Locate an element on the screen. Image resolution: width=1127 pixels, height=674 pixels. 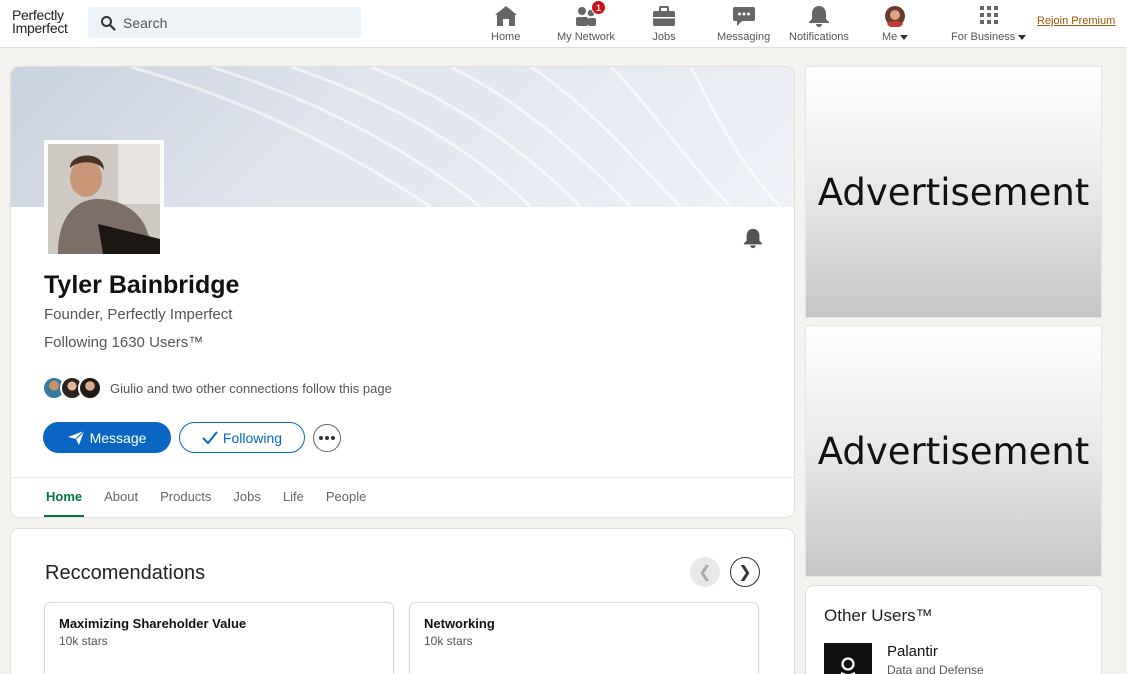
nav-home-label: Home is located at coordinates (506, 37).